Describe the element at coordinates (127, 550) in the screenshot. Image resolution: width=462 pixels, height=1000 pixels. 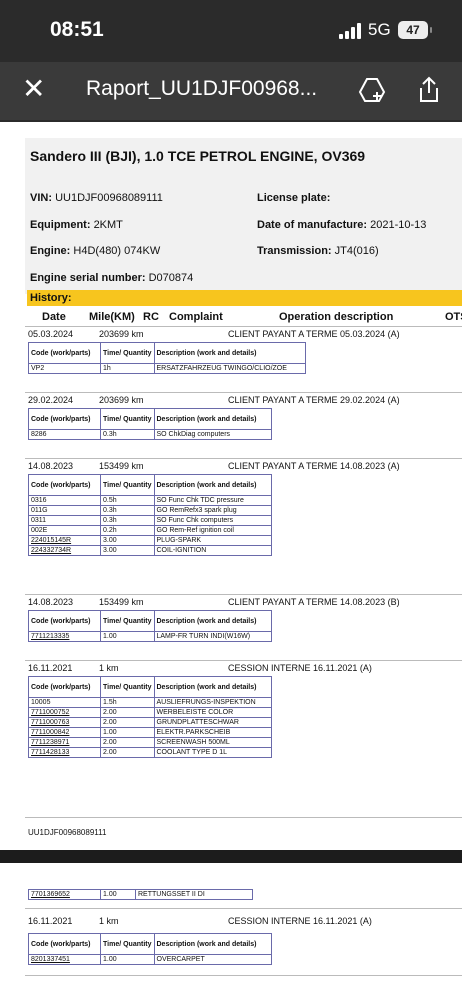
I see `part-quantity: 3.00` at that location.